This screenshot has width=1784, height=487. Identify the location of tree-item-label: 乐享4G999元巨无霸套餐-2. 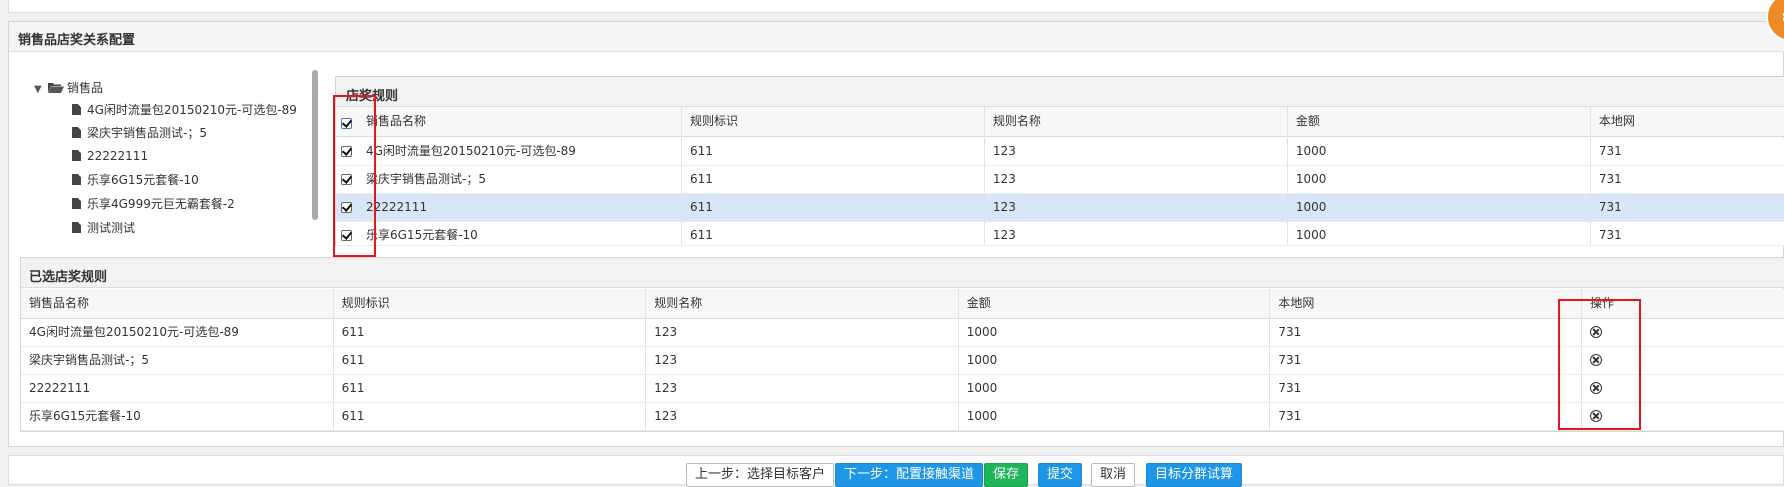
(161, 204).